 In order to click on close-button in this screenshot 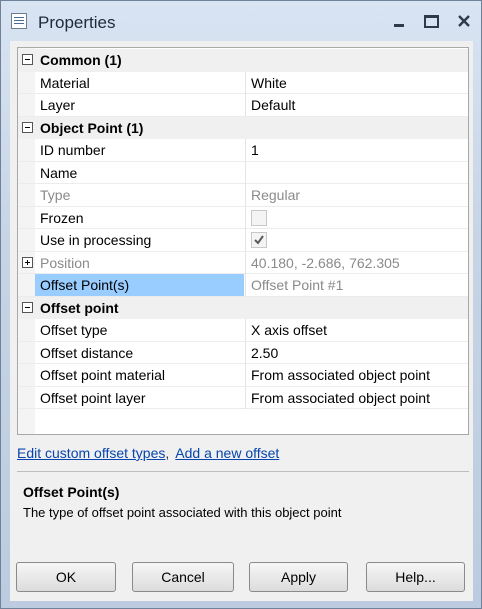, I will do `click(464, 21)`.